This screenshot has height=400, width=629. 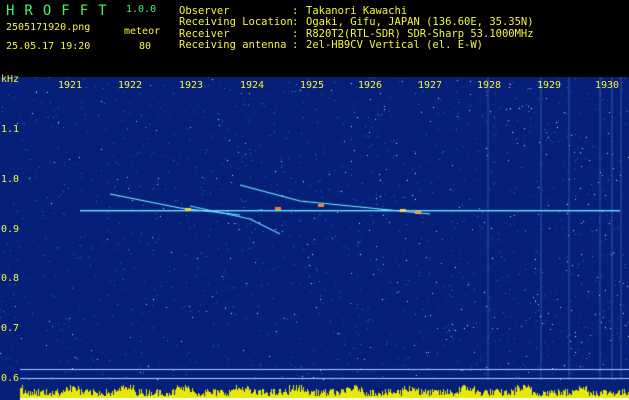 What do you see at coordinates (10, 179) in the screenshot?
I see `y-tick: 1.0` at bounding box center [10, 179].